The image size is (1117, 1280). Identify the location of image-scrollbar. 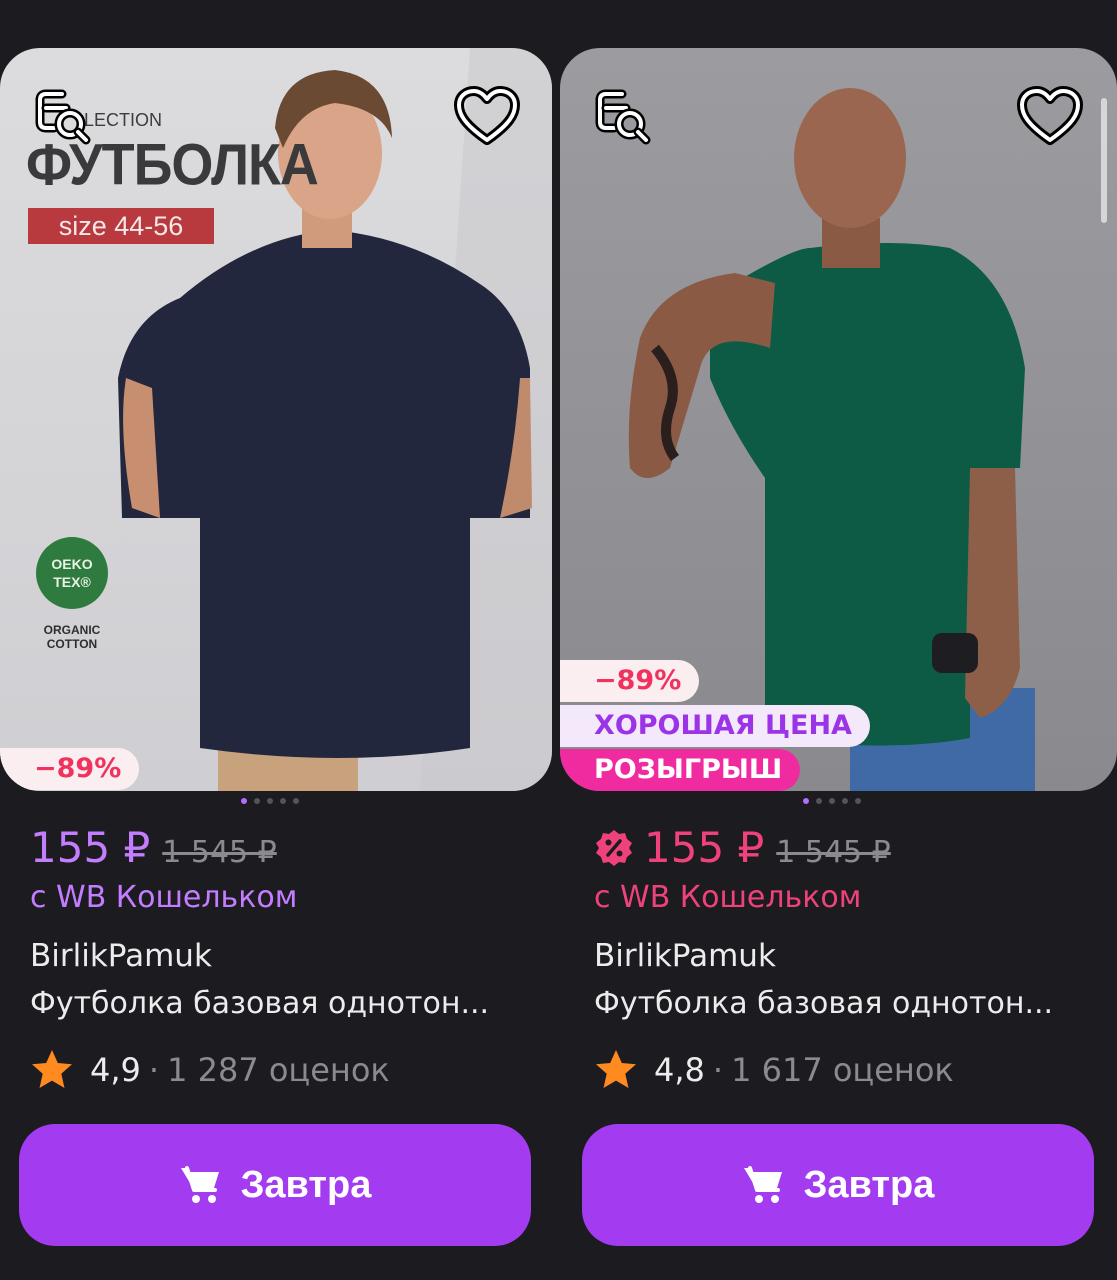
(1104, 160).